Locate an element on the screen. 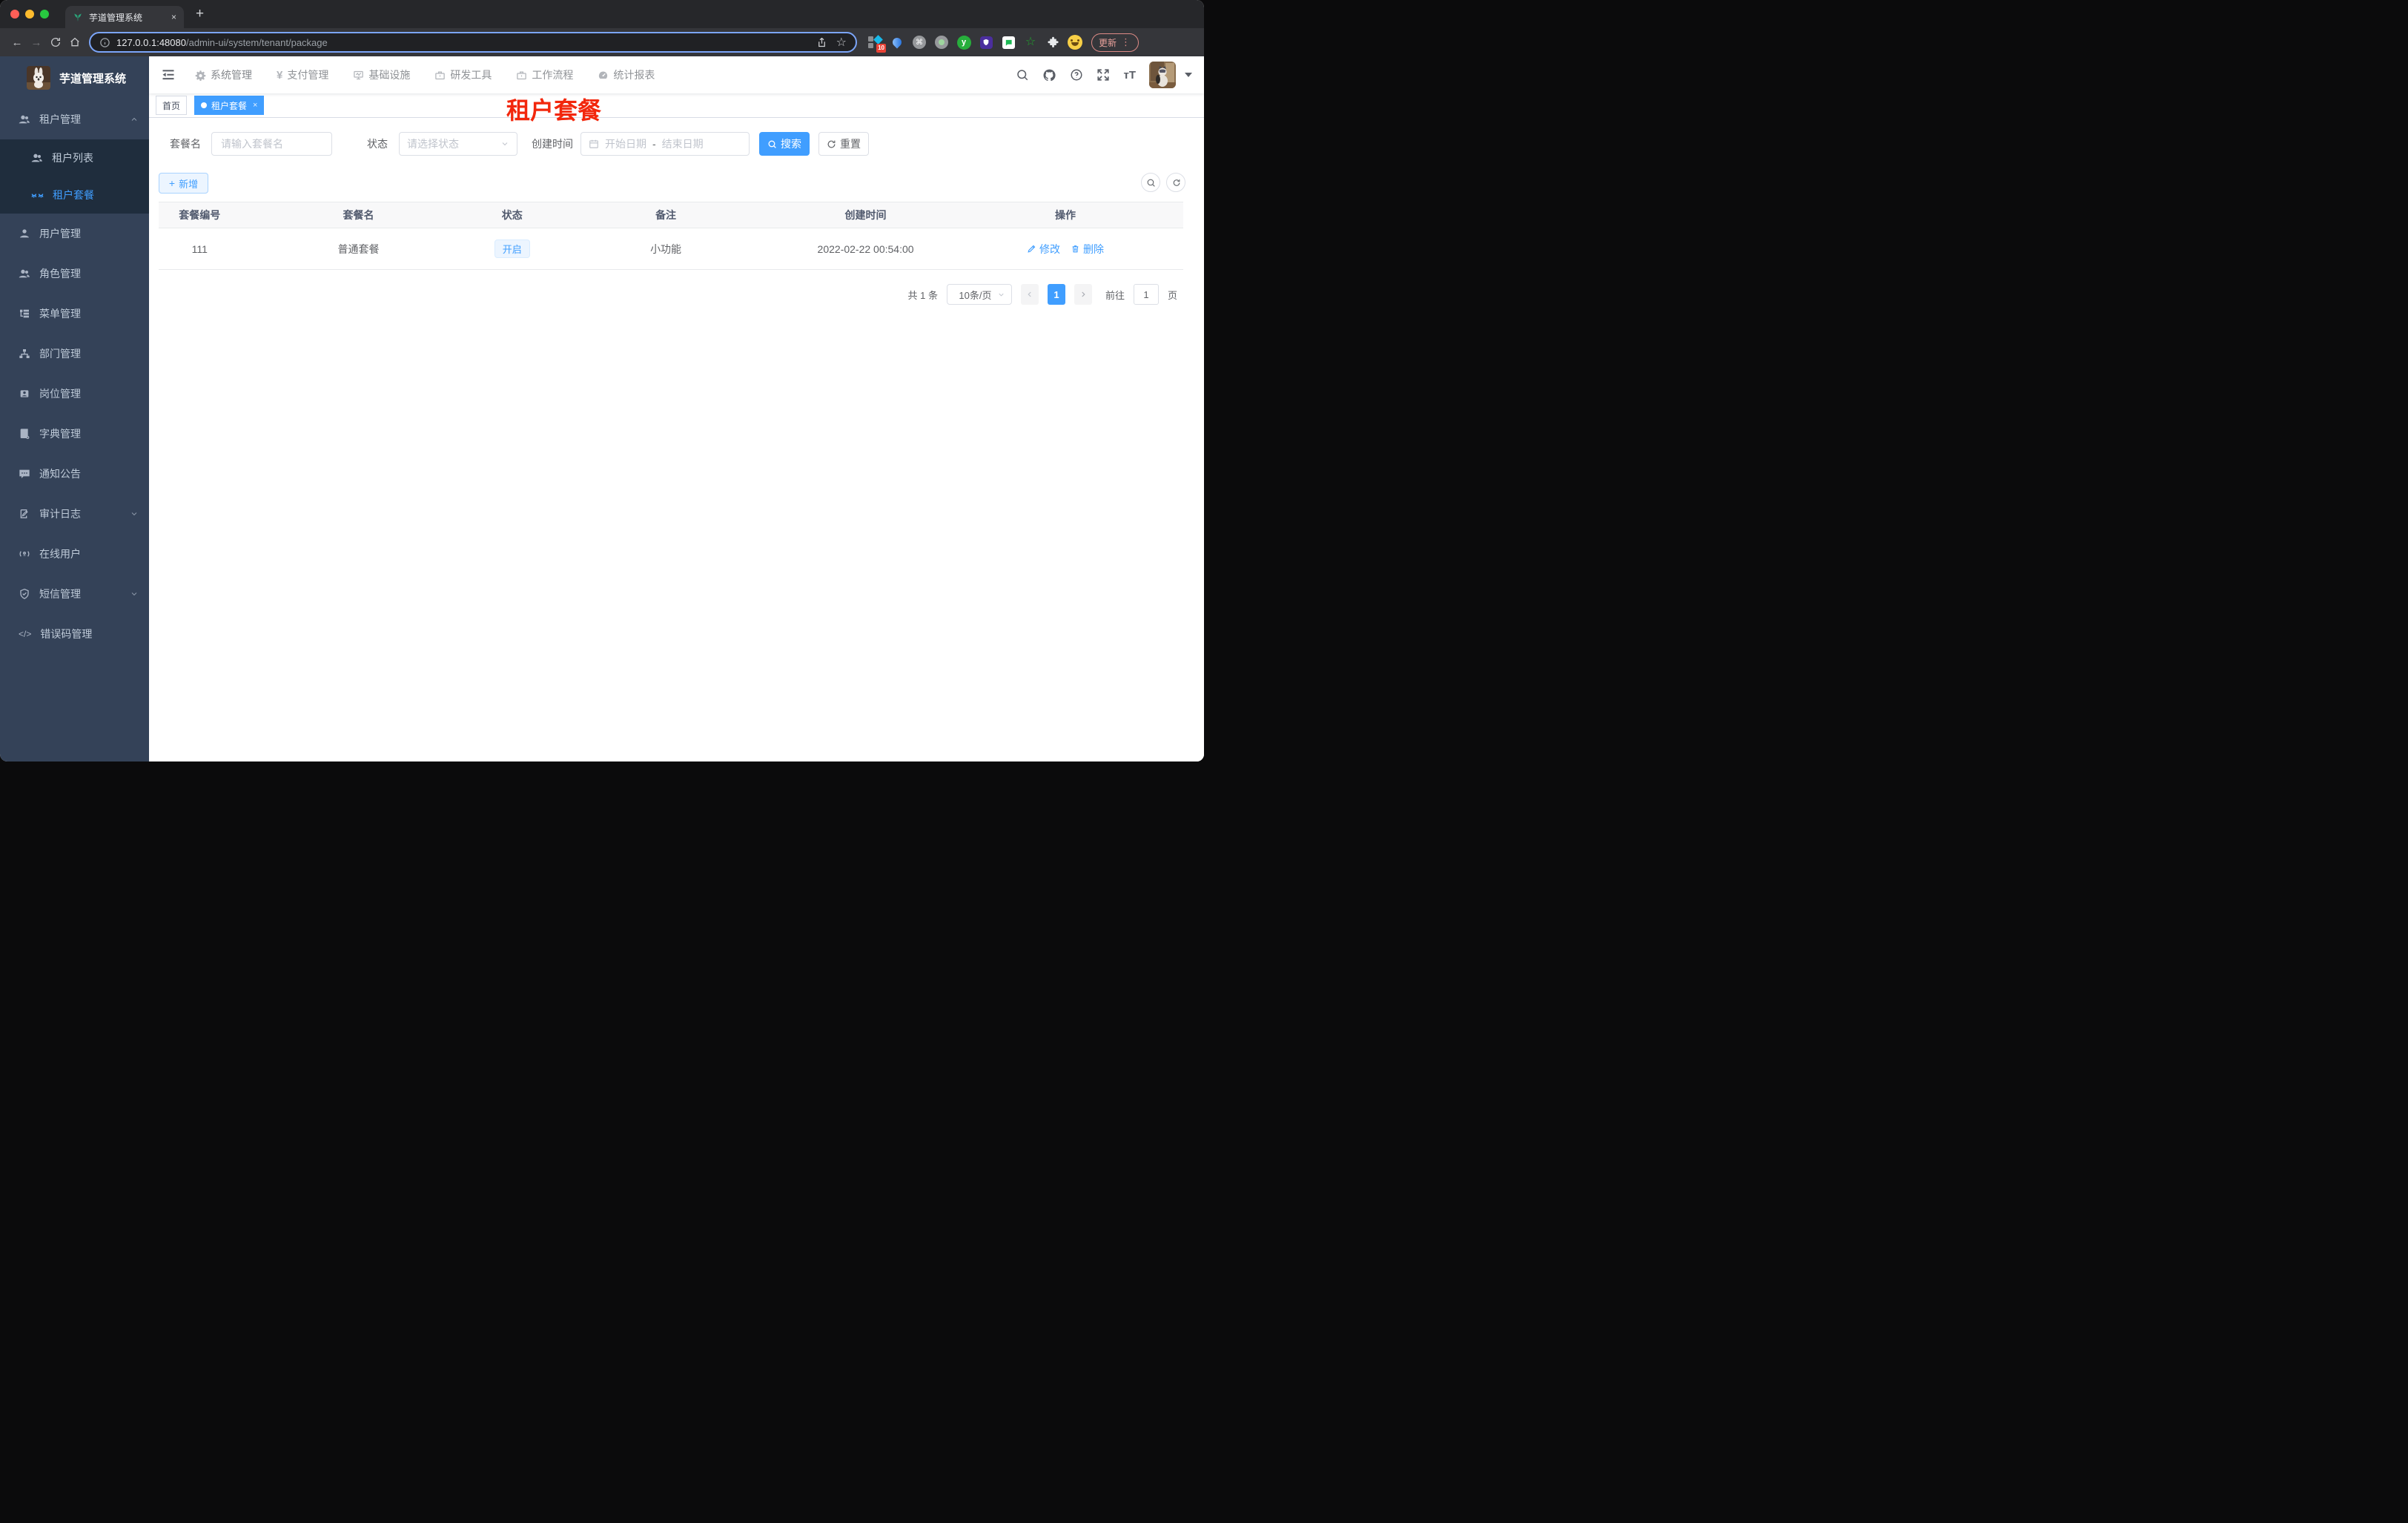 This screenshot has width=2408, height=1523. sidebar-item-tenant-list: 租户列表 is located at coordinates (74, 158).